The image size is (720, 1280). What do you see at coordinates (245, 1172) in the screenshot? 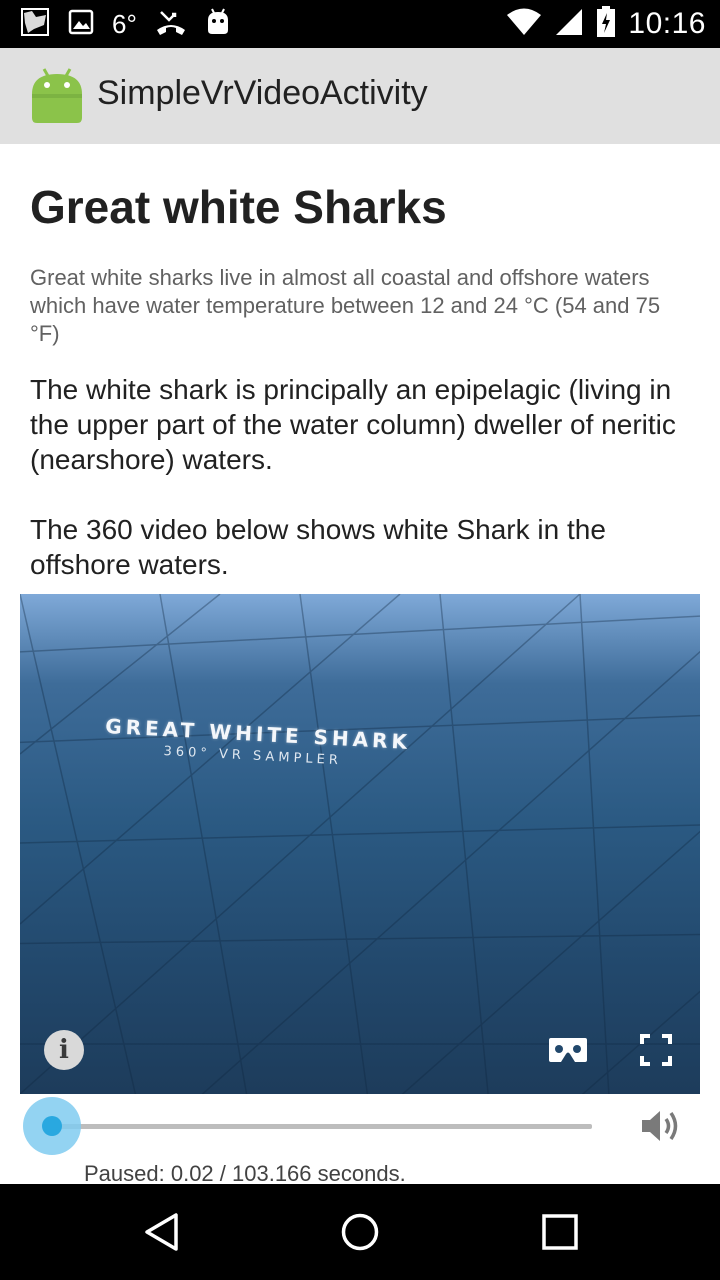
I see `playback-status-text: Paused: 0.02 / 103.166 seconds.` at bounding box center [245, 1172].